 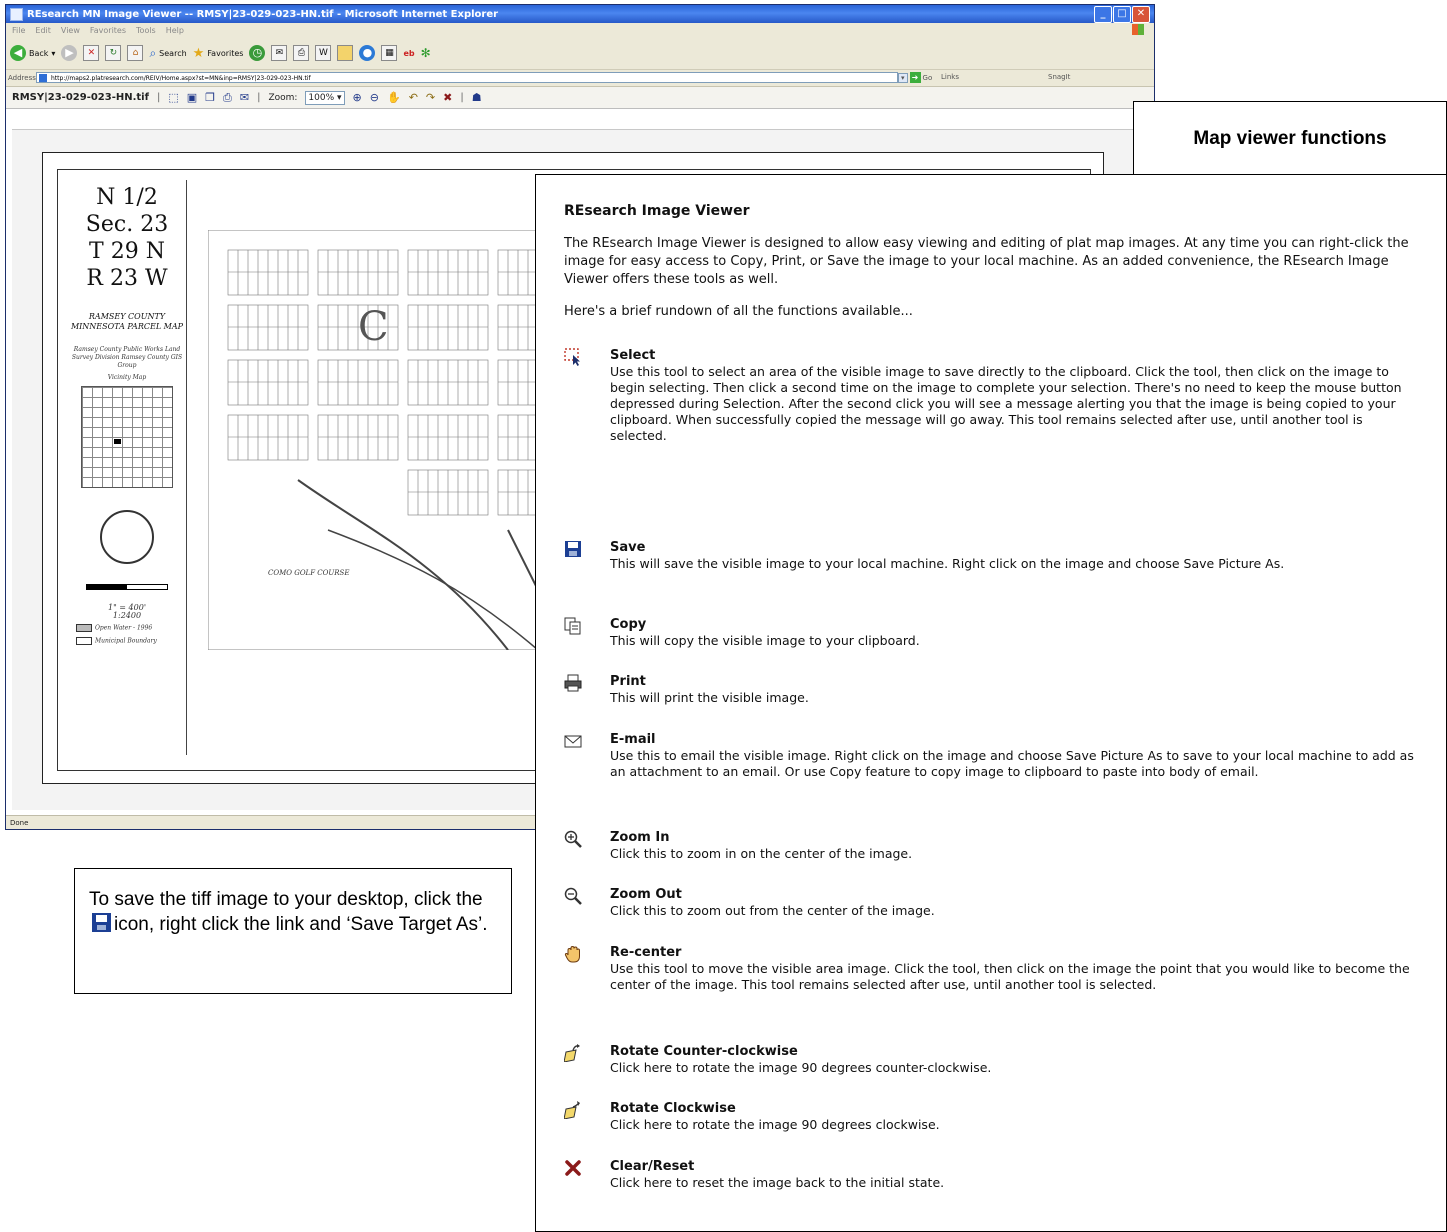 What do you see at coordinates (950, 77) in the screenshot?
I see `links-button: Links` at bounding box center [950, 77].